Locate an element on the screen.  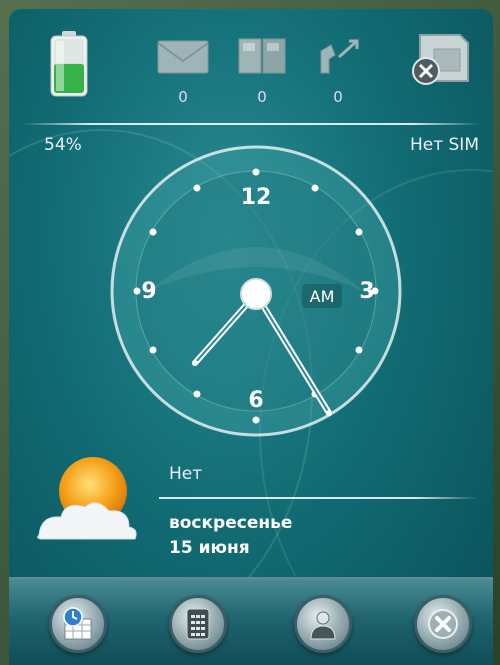
clock-numeral-3: 3 is located at coordinates (366, 291).